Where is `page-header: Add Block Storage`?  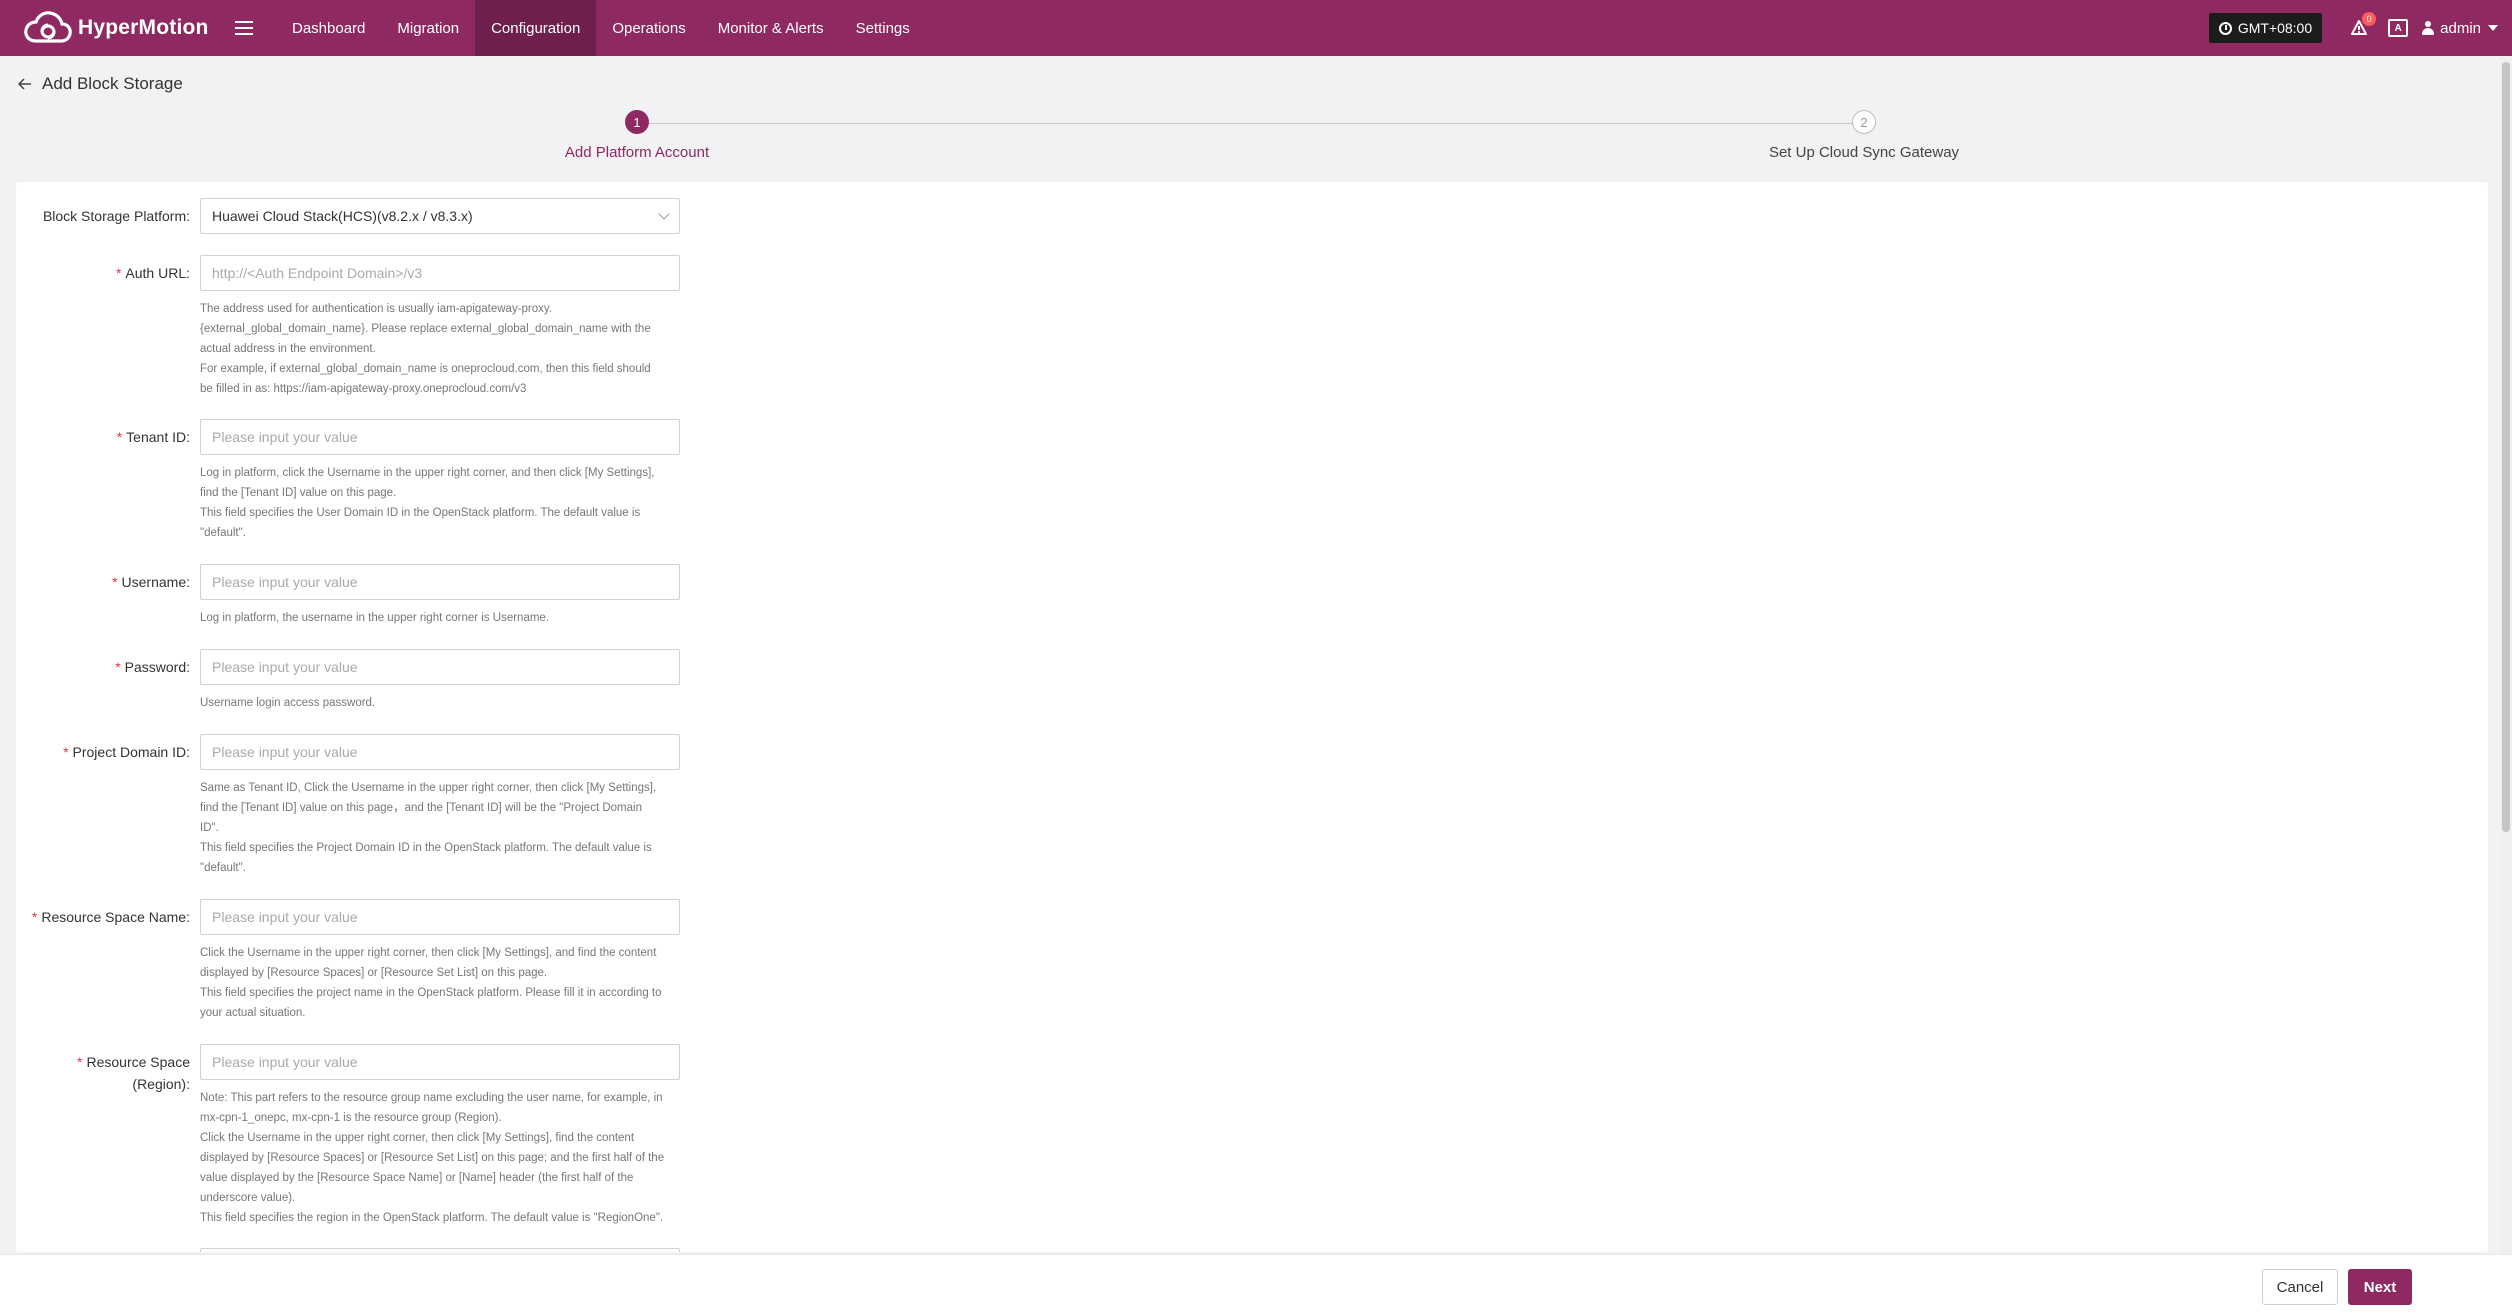
page-header: Add Block Storage is located at coordinates (99, 84).